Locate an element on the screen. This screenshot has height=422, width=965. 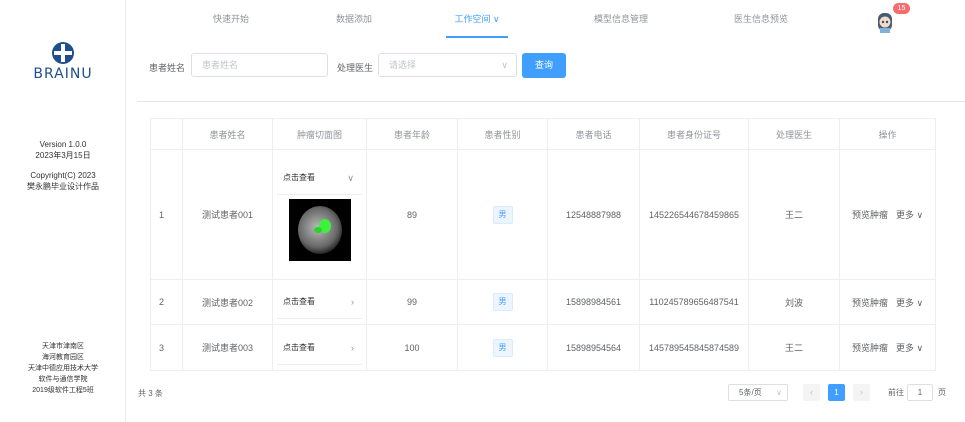
author-text: 樊永鹏毕业设计作品 is located at coordinates (63, 186).